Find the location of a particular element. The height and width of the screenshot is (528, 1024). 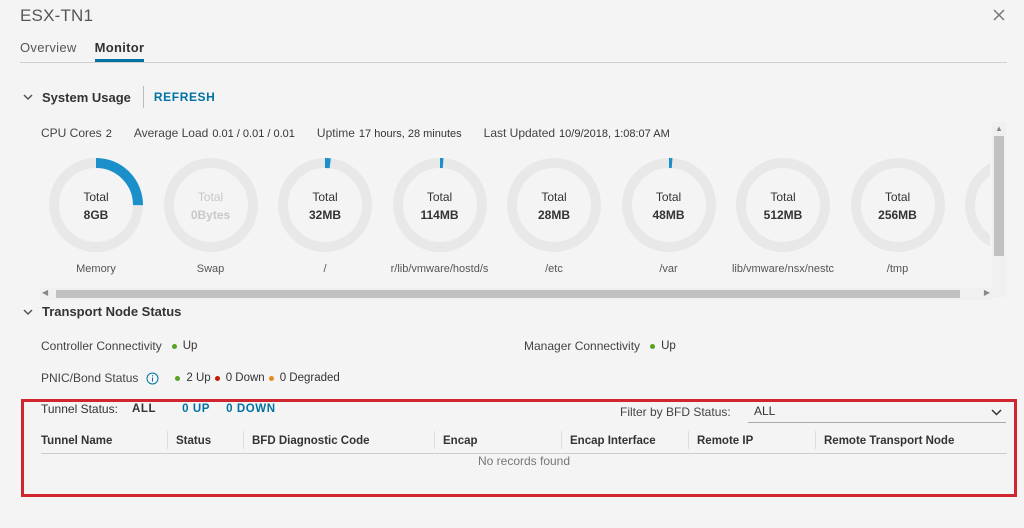

donut-value: 256MB is located at coordinates (897, 215).